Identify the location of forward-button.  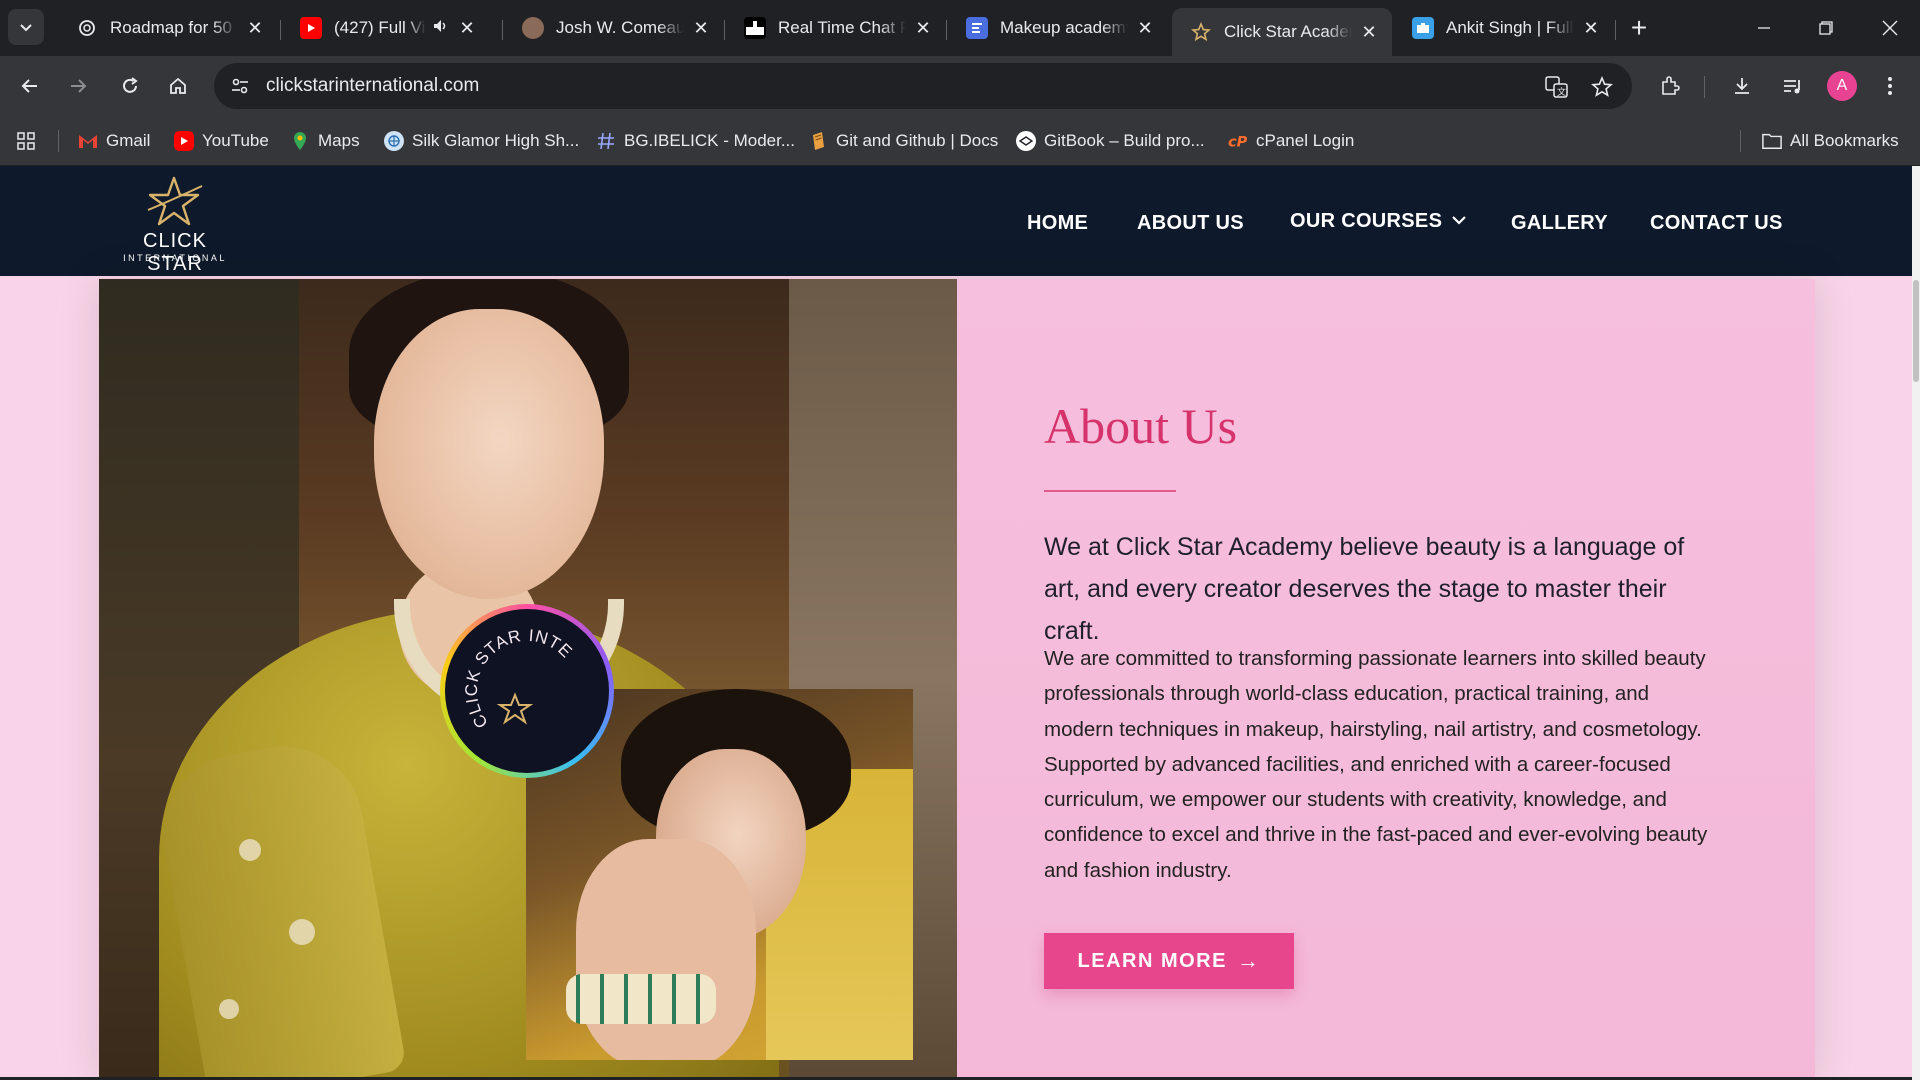
(78, 86).